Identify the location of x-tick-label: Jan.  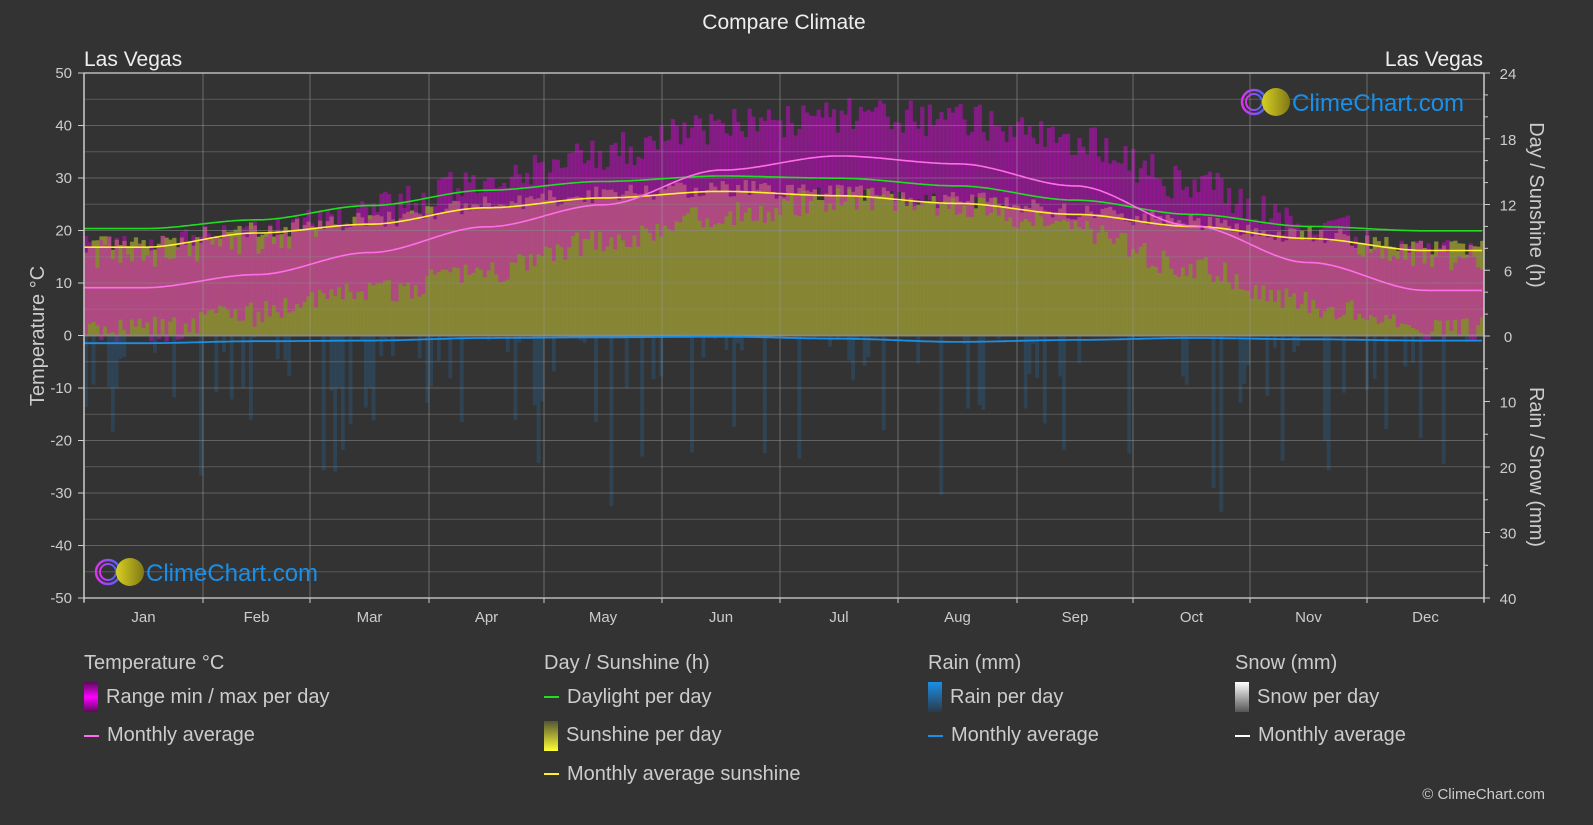
(143, 617).